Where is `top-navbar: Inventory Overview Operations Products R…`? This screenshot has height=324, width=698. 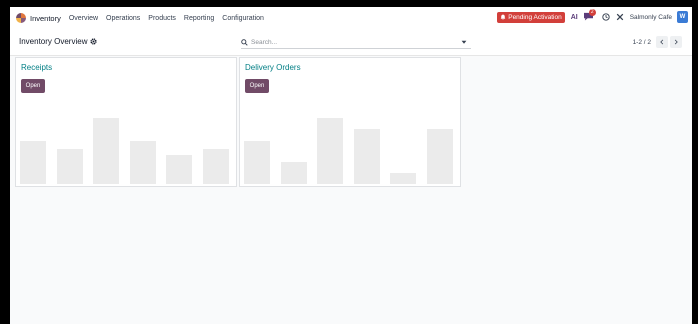 top-navbar: Inventory Overview Operations Products R… is located at coordinates (351, 18).